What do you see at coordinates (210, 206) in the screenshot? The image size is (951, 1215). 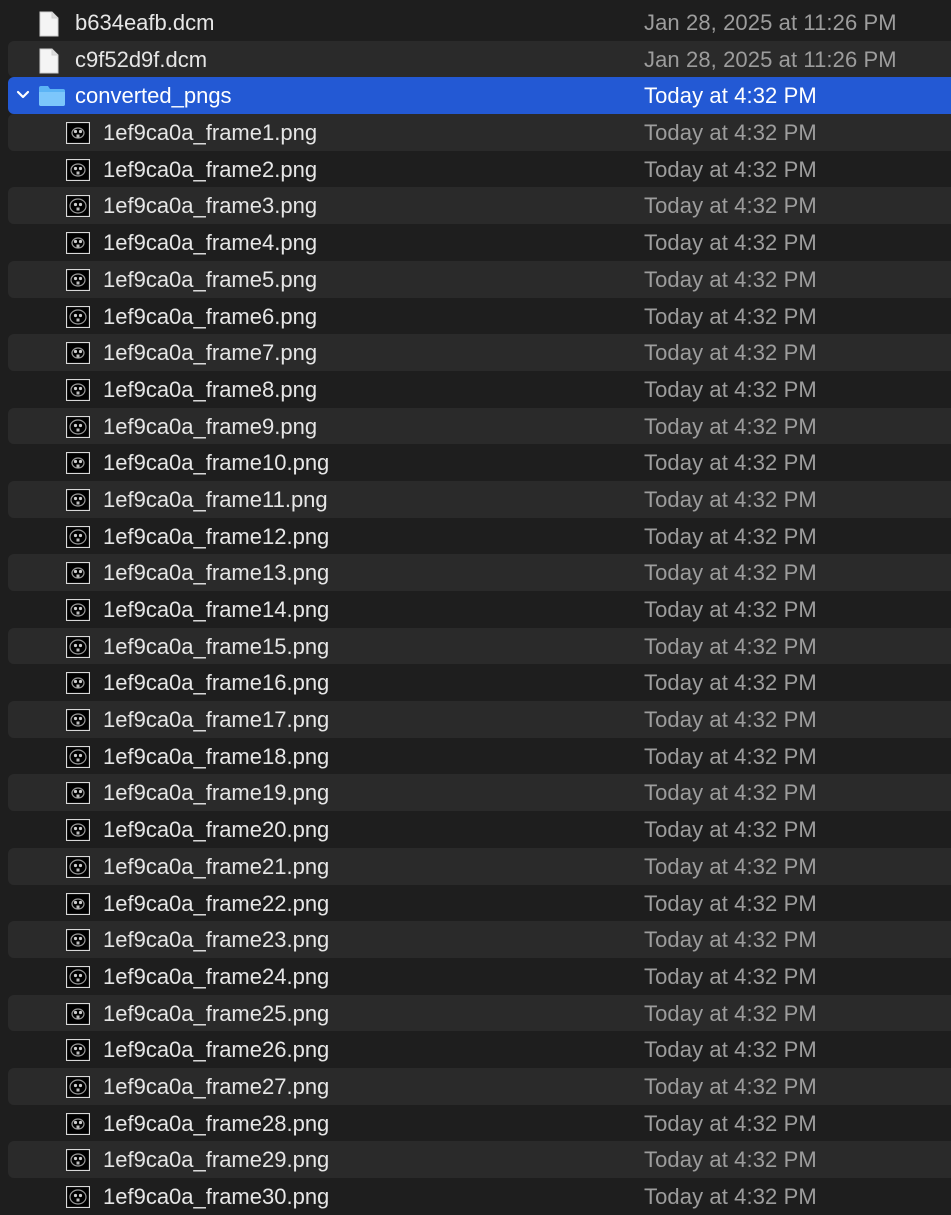 I see `file-name: 1ef9ca0a_frame3.png` at bounding box center [210, 206].